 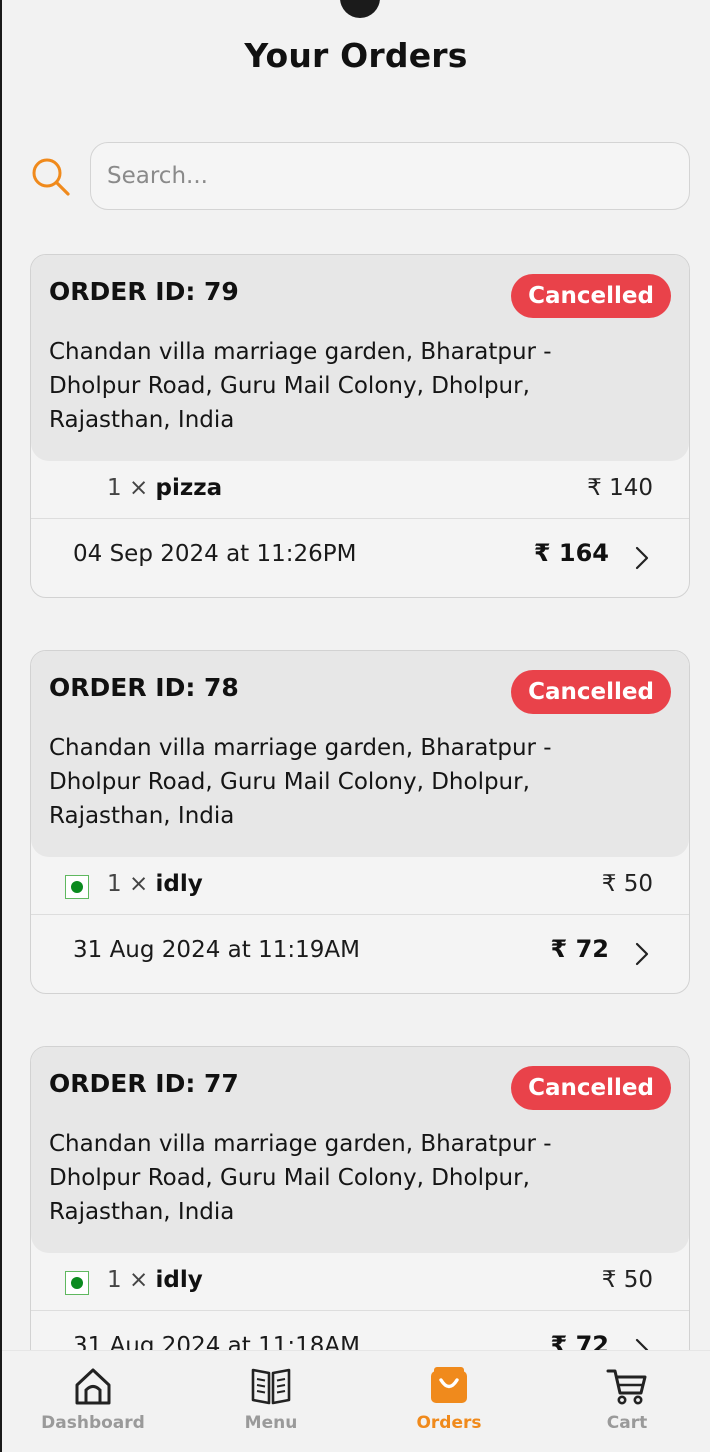 I want to click on cart-icon, so click(x=626, y=1387).